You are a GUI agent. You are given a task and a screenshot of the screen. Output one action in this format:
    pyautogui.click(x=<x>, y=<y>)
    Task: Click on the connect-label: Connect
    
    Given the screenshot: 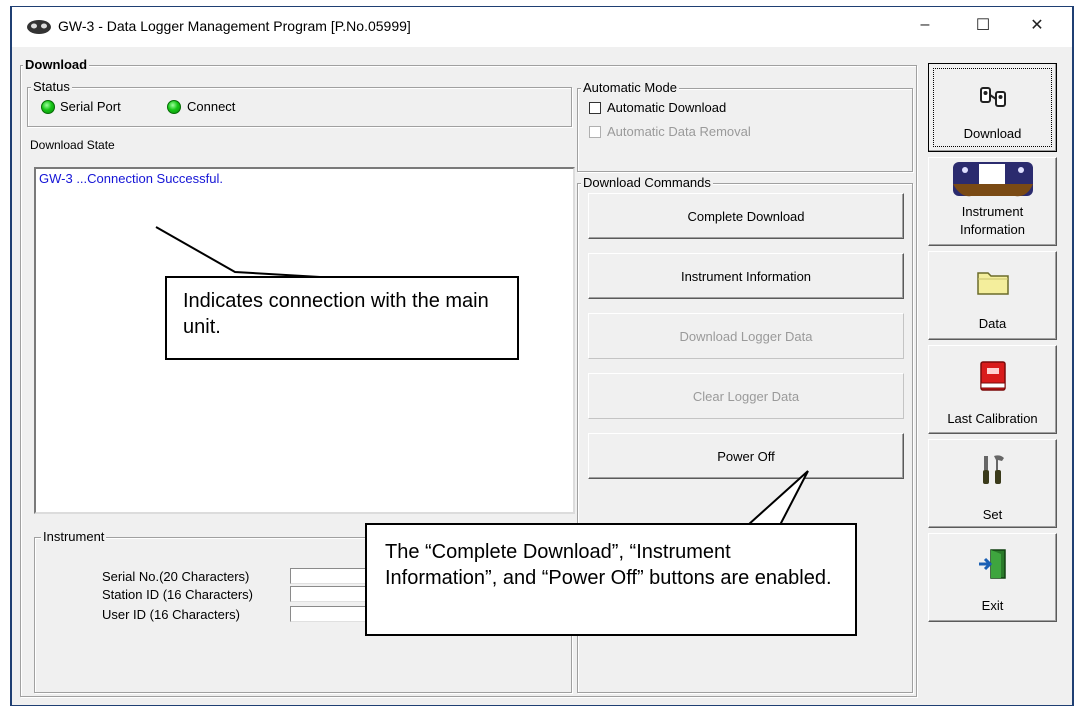 What is the action you would take?
    pyautogui.click(x=211, y=106)
    